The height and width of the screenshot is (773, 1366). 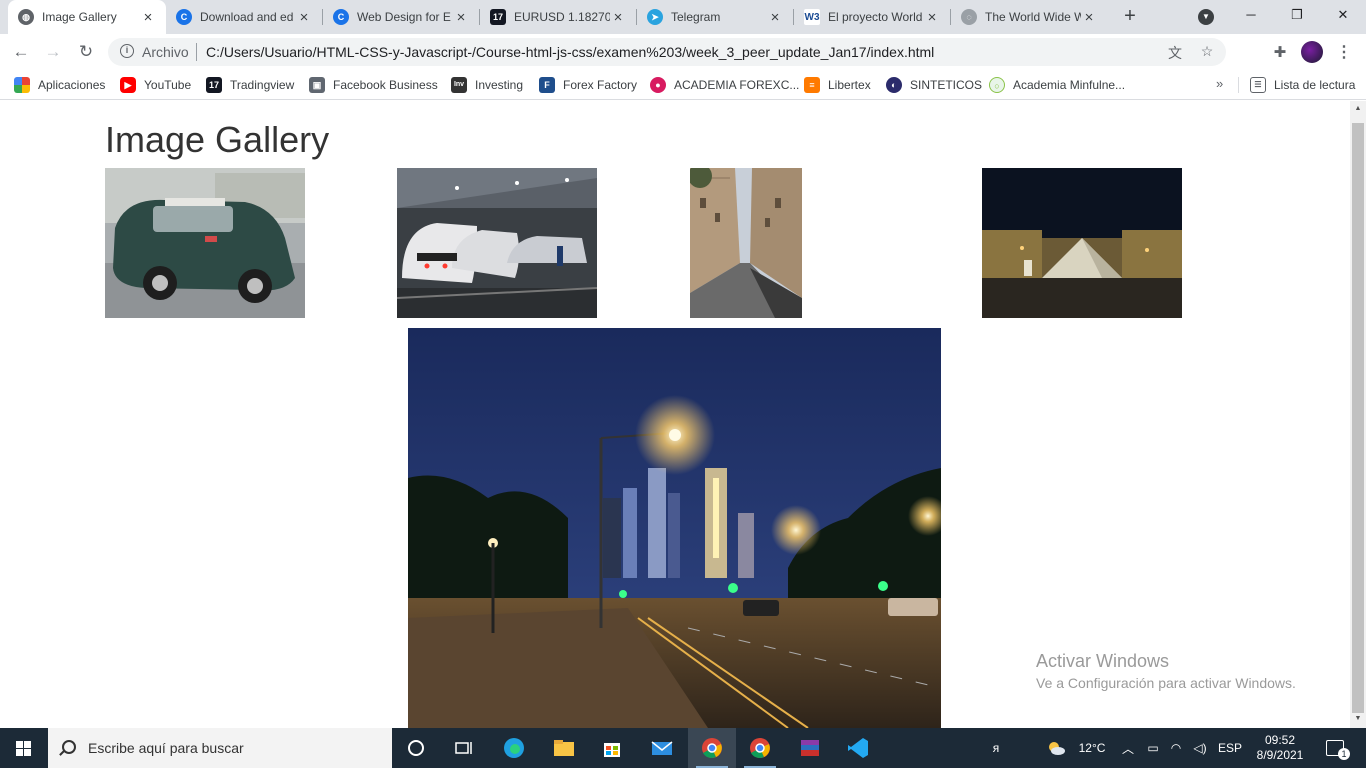 What do you see at coordinates (69, 747) in the screenshot?
I see `search-icon` at bounding box center [69, 747].